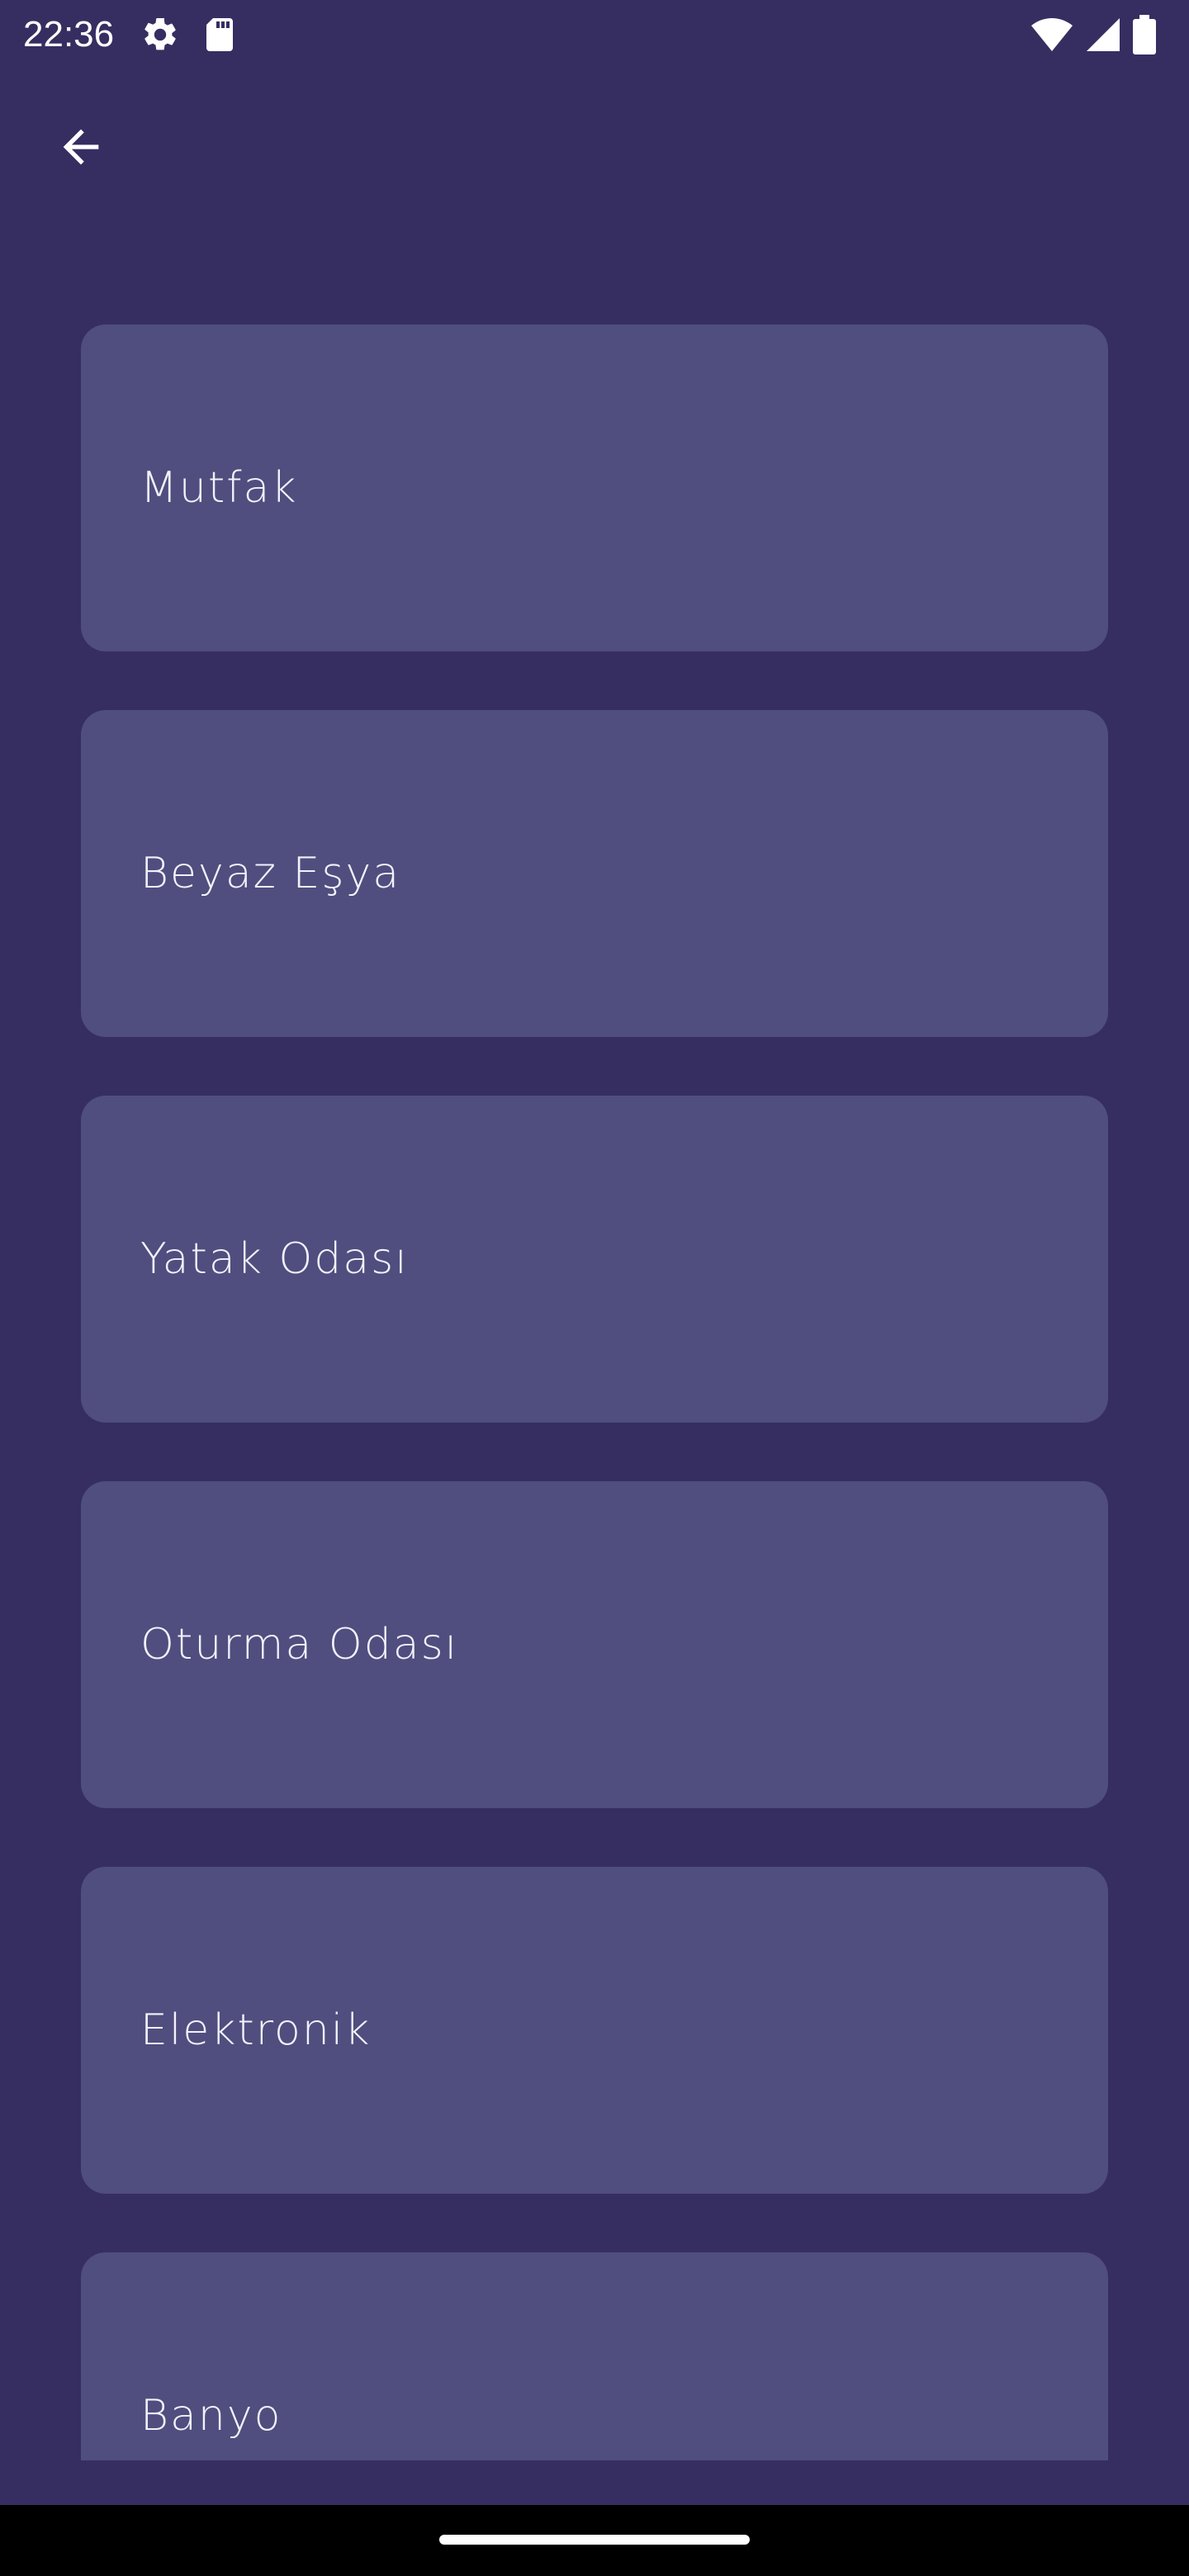 Image resolution: width=1189 pixels, height=2576 pixels. I want to click on category-label: Beyaz Eşya, so click(270, 873).